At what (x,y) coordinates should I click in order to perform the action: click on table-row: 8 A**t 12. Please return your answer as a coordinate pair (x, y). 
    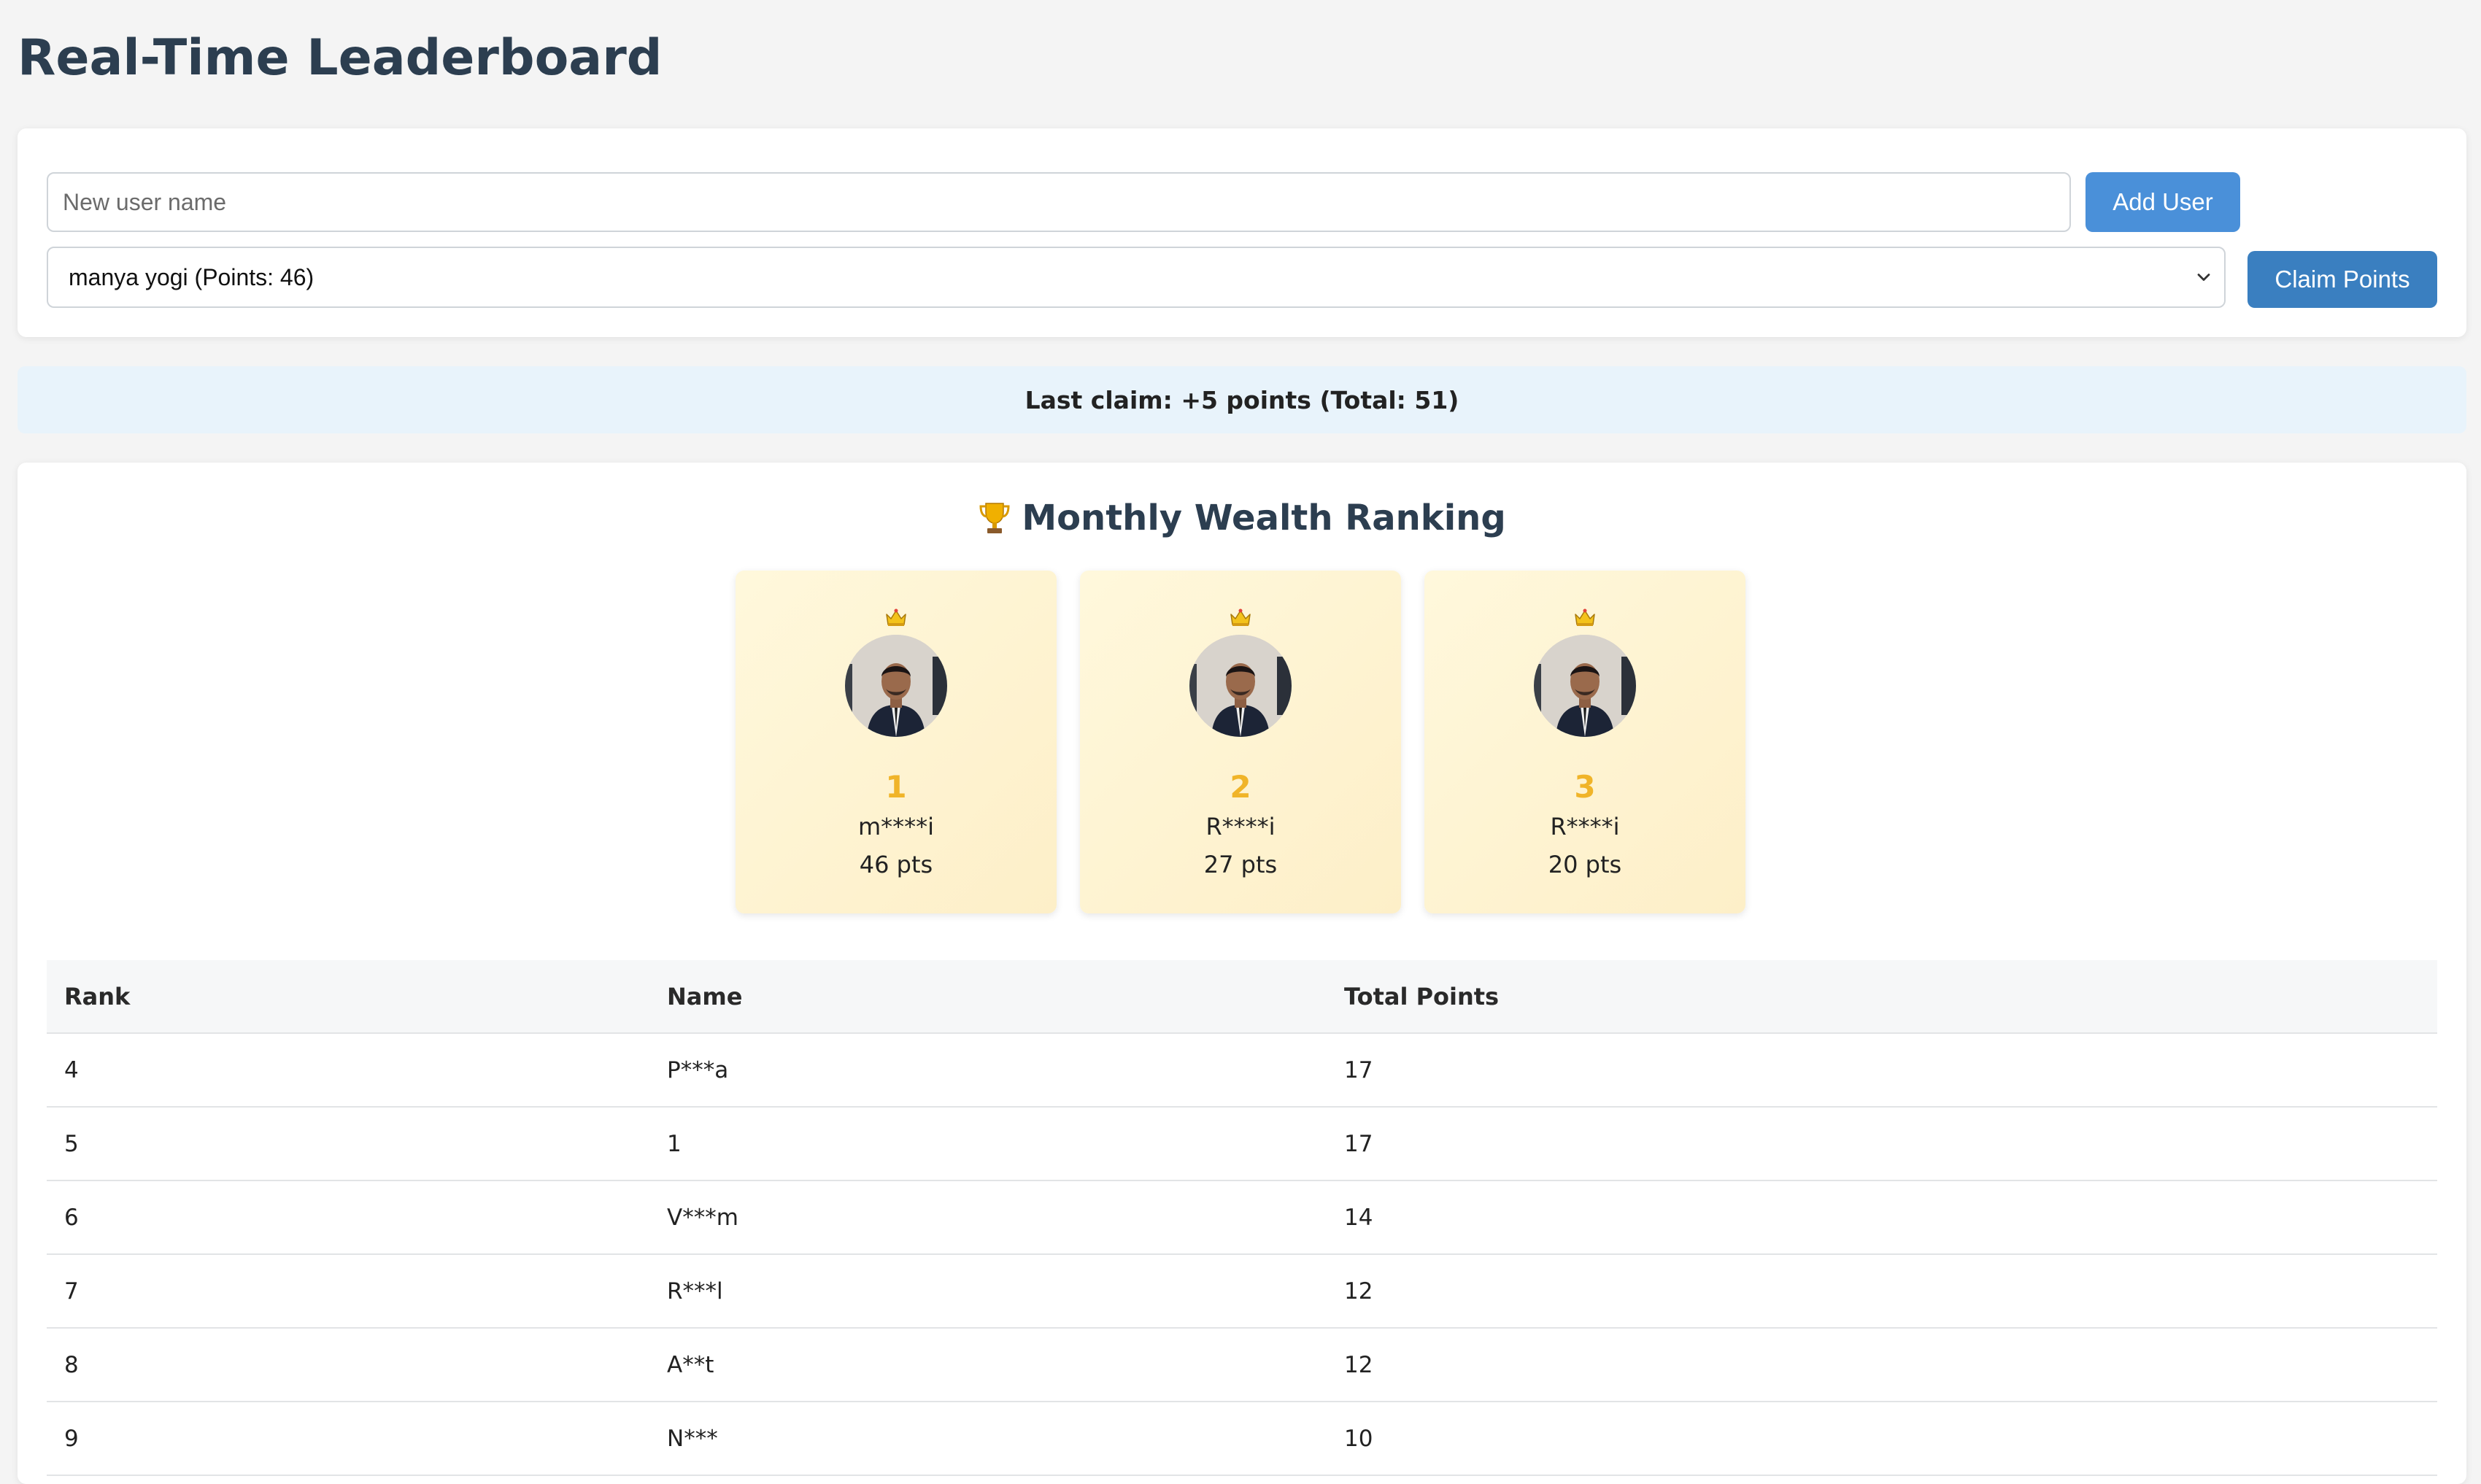
    Looking at the image, I should click on (1242, 1365).